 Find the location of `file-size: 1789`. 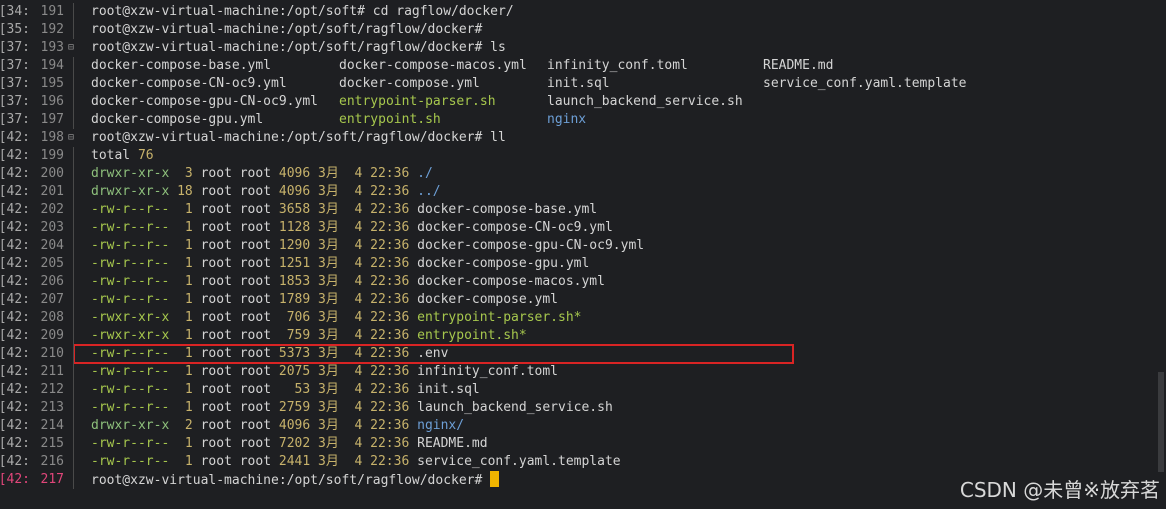

file-size: 1789 is located at coordinates (294, 299).